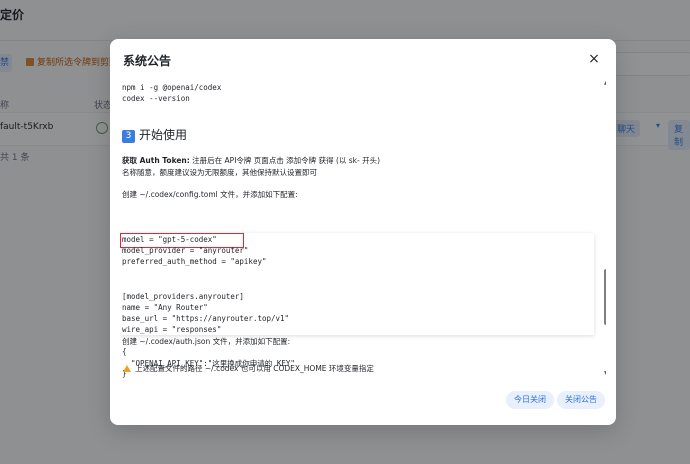 This screenshot has width=690, height=464. I want to click on close-today-button: 今日关闭, so click(530, 400).